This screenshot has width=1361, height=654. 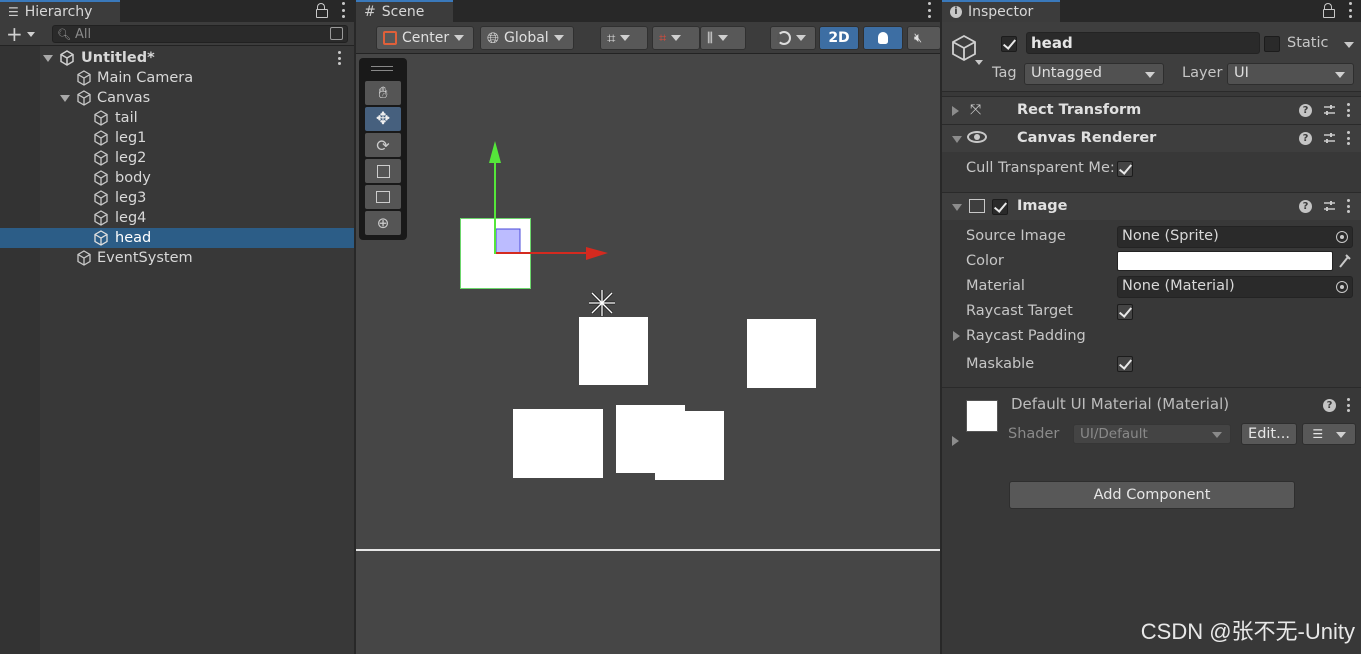 What do you see at coordinates (689, 445) in the screenshot?
I see `leg3-sprite` at bounding box center [689, 445].